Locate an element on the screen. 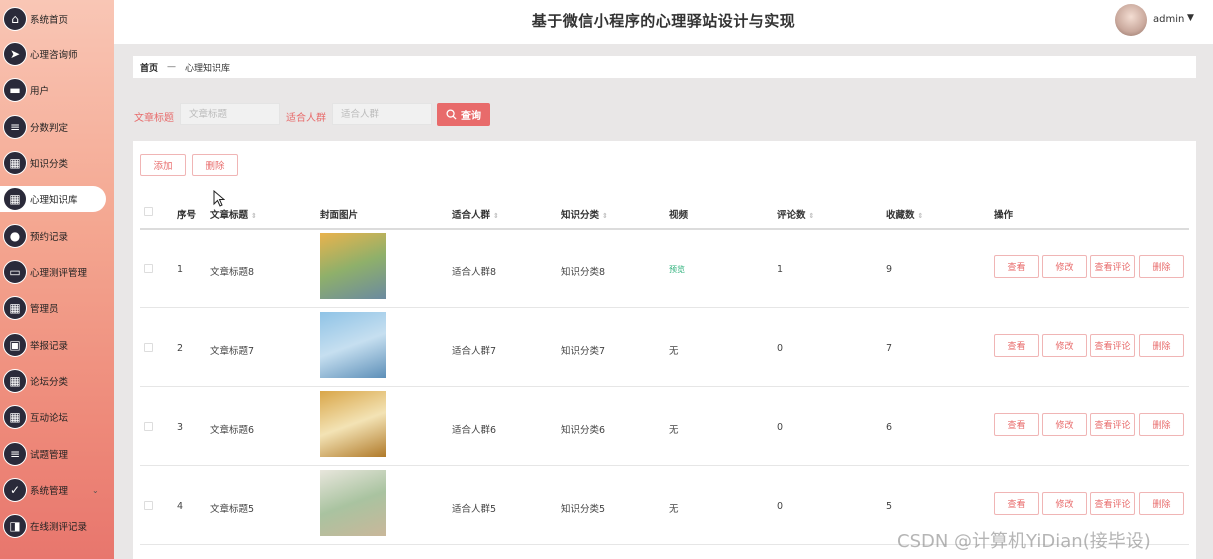 The height and width of the screenshot is (559, 1213). crowd-search-label: 适合人群 is located at coordinates (306, 118).